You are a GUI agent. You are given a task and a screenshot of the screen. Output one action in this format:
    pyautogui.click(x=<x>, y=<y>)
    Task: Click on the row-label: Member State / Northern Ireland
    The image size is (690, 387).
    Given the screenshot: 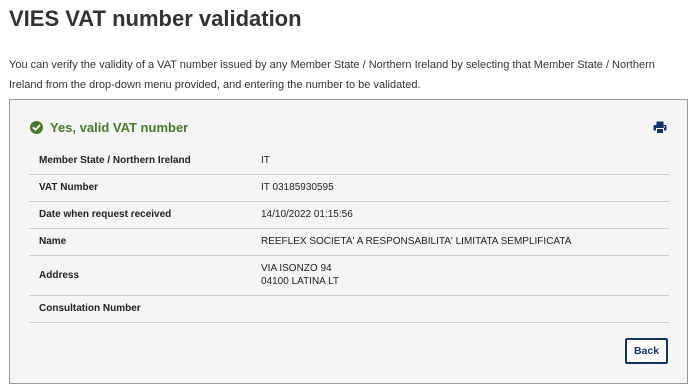 What is the action you would take?
    pyautogui.click(x=140, y=161)
    